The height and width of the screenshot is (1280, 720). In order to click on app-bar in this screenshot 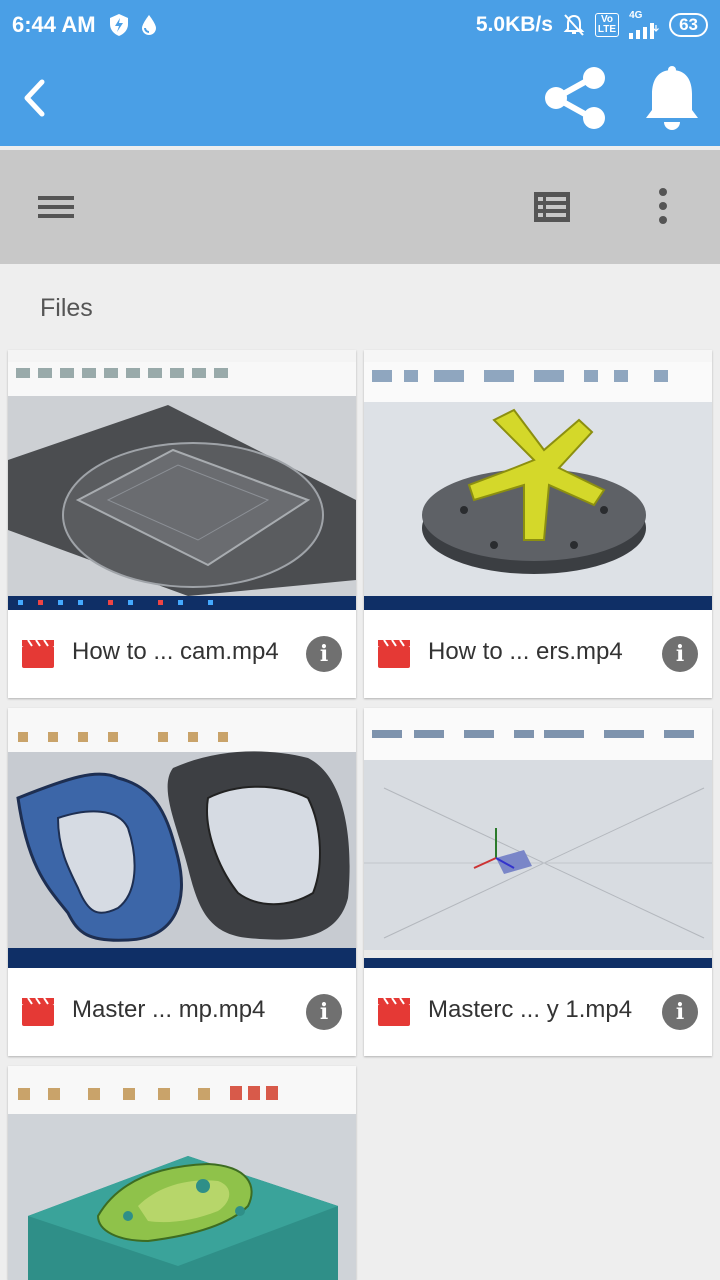, I will do `click(360, 98)`.